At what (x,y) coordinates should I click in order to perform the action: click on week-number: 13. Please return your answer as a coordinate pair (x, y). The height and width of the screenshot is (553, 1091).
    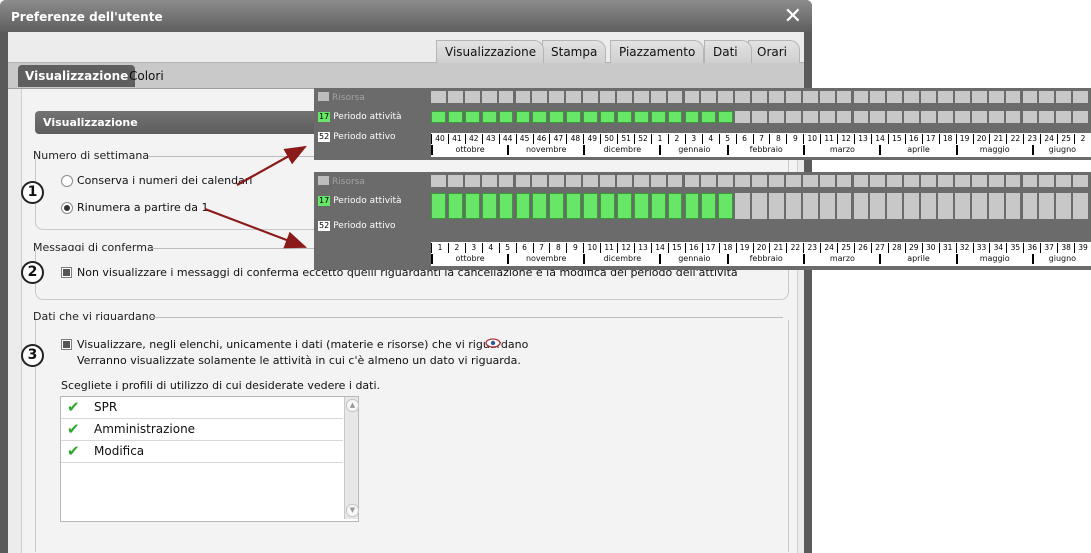
    Looking at the image, I should click on (642, 248).